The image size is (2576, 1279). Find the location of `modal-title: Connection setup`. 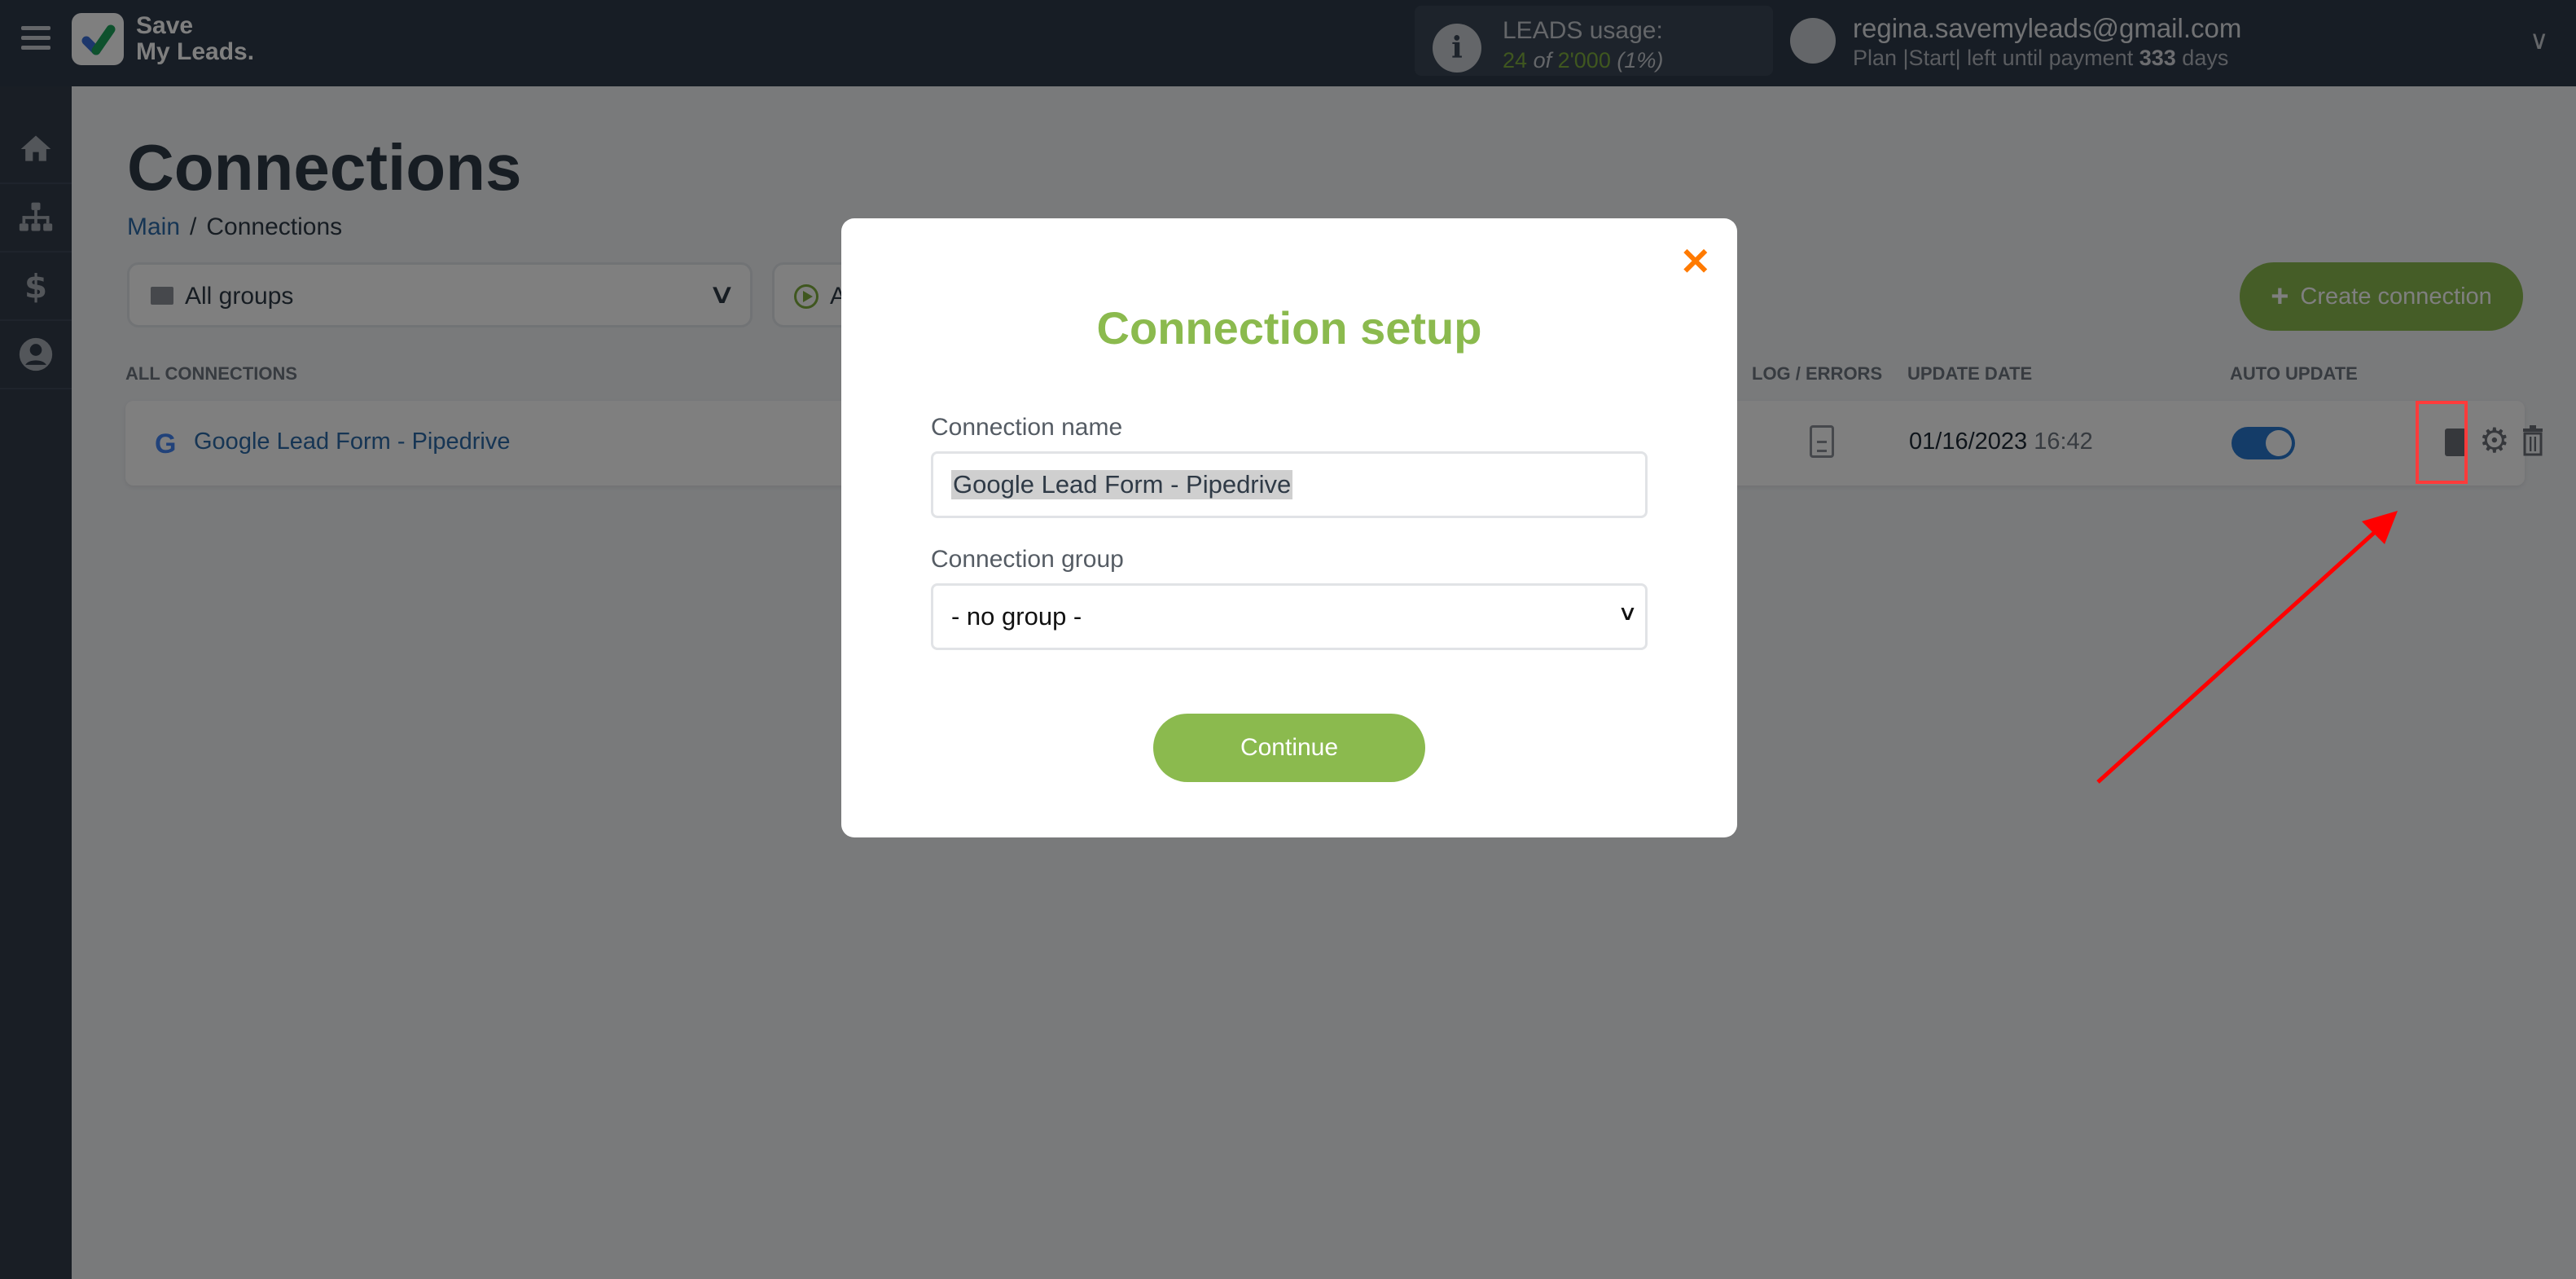

modal-title: Connection setup is located at coordinates (1289, 328).